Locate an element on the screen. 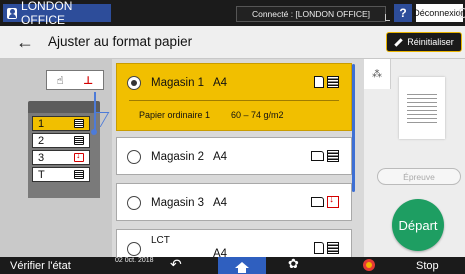 This screenshot has width=465, height=274. back-nav-icon: ↶ is located at coordinates (176, 264).